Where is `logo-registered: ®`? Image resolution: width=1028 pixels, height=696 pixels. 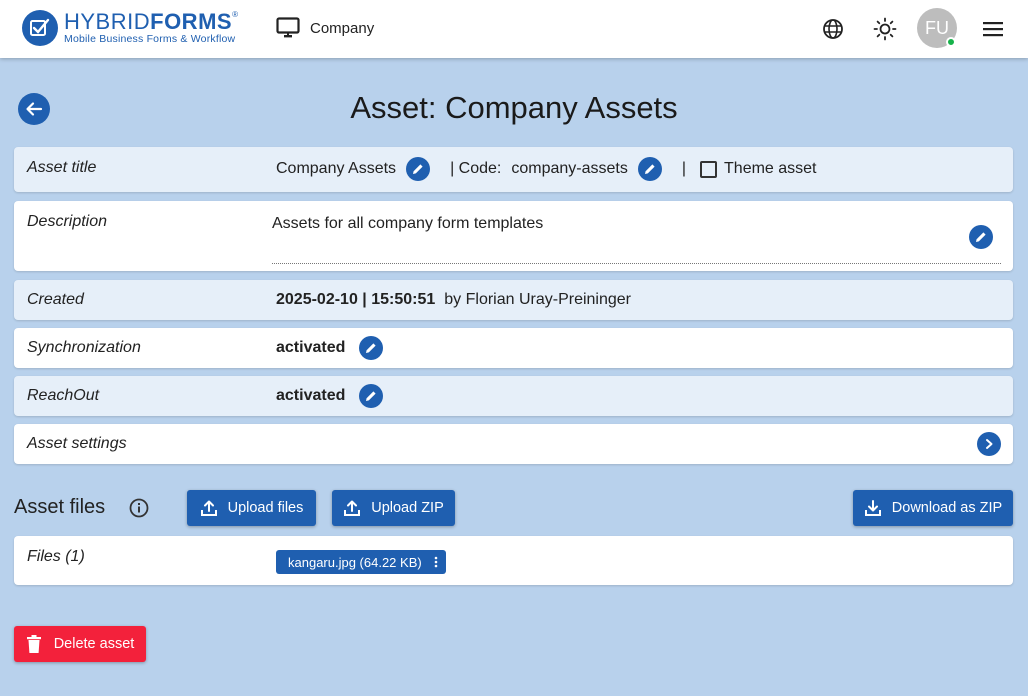 logo-registered: ® is located at coordinates (235, 15).